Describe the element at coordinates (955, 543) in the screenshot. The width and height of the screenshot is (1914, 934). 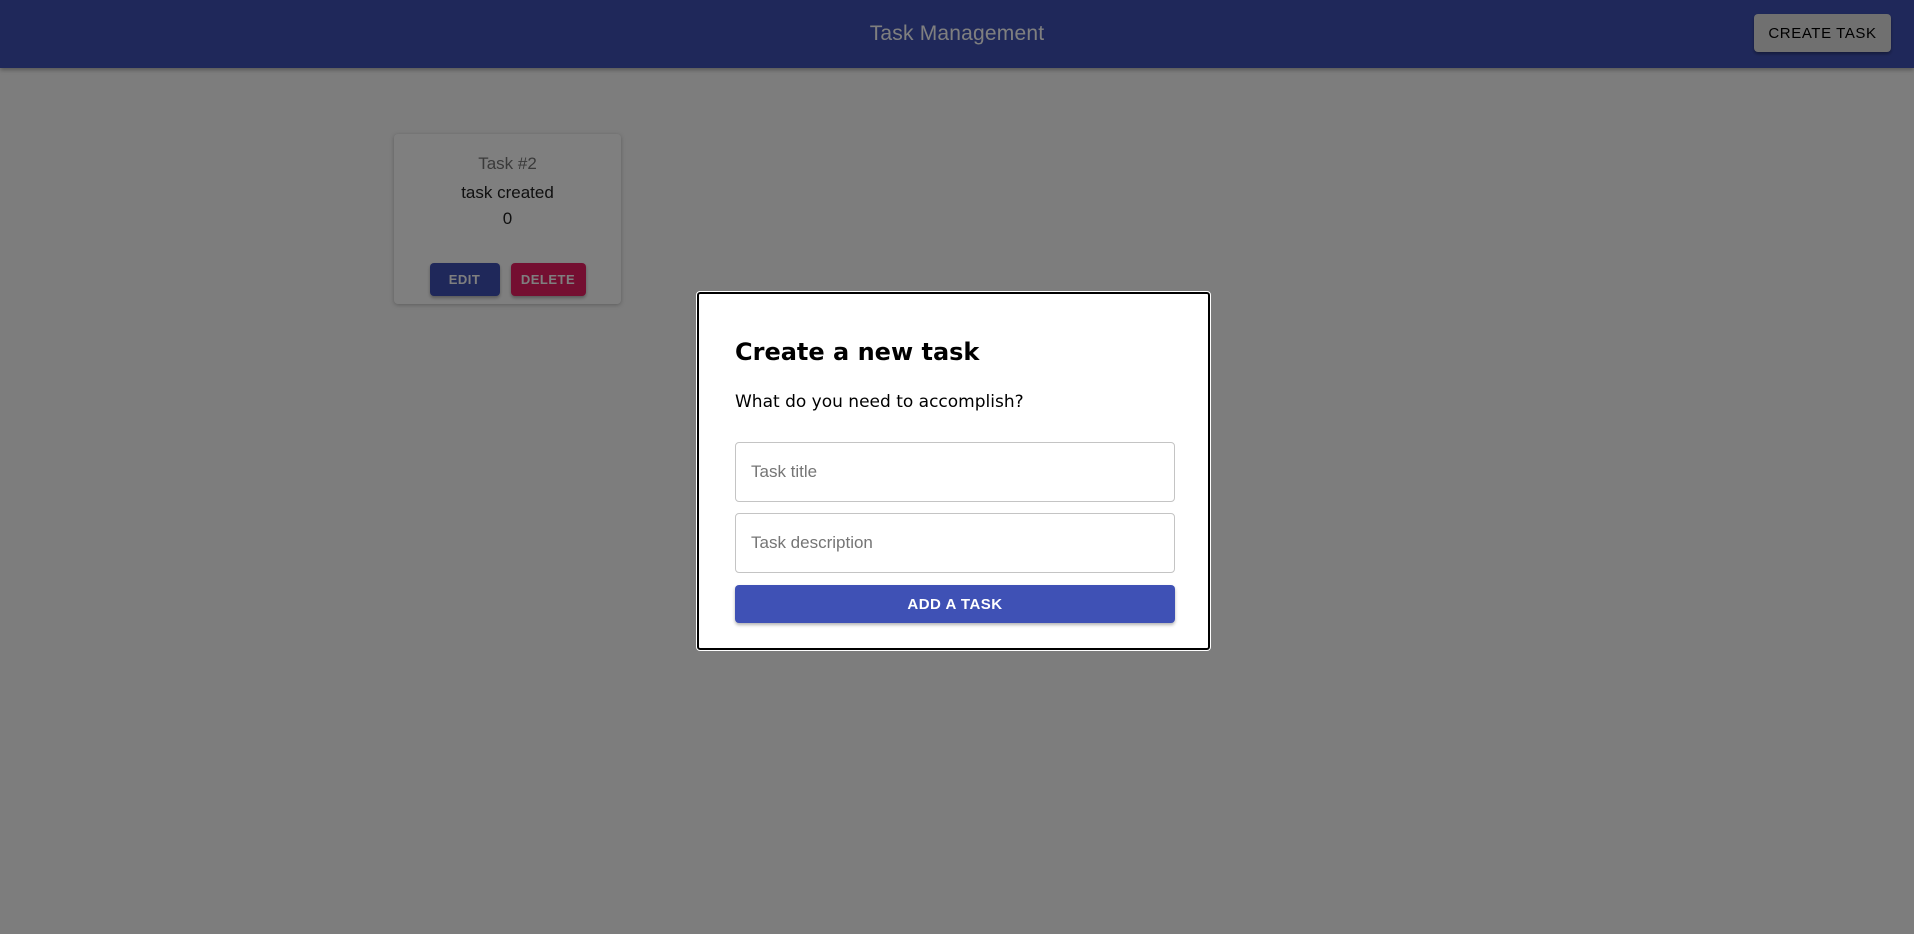
I see `task-description-input` at that location.